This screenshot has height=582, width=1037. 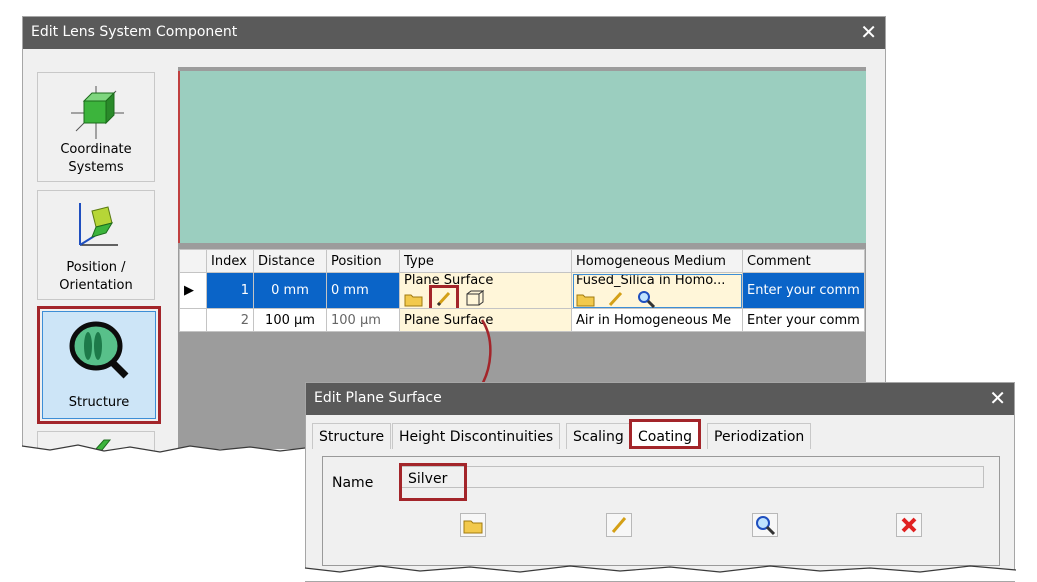 What do you see at coordinates (660, 399) in the screenshot?
I see `dialog-title-bar: Edit Plane Surface ✕` at bounding box center [660, 399].